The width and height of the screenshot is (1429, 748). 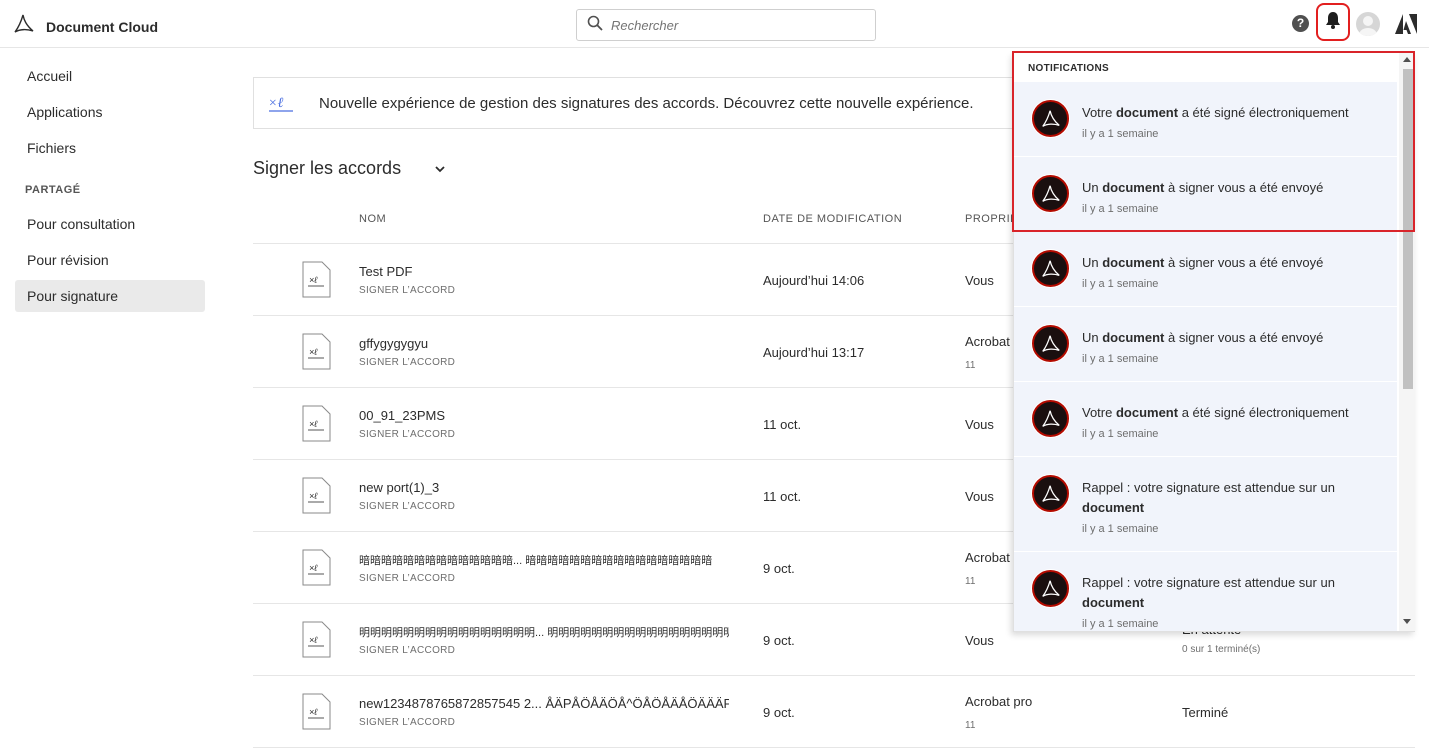 I want to click on sign-icon: ×ℓ, so click(x=281, y=105).